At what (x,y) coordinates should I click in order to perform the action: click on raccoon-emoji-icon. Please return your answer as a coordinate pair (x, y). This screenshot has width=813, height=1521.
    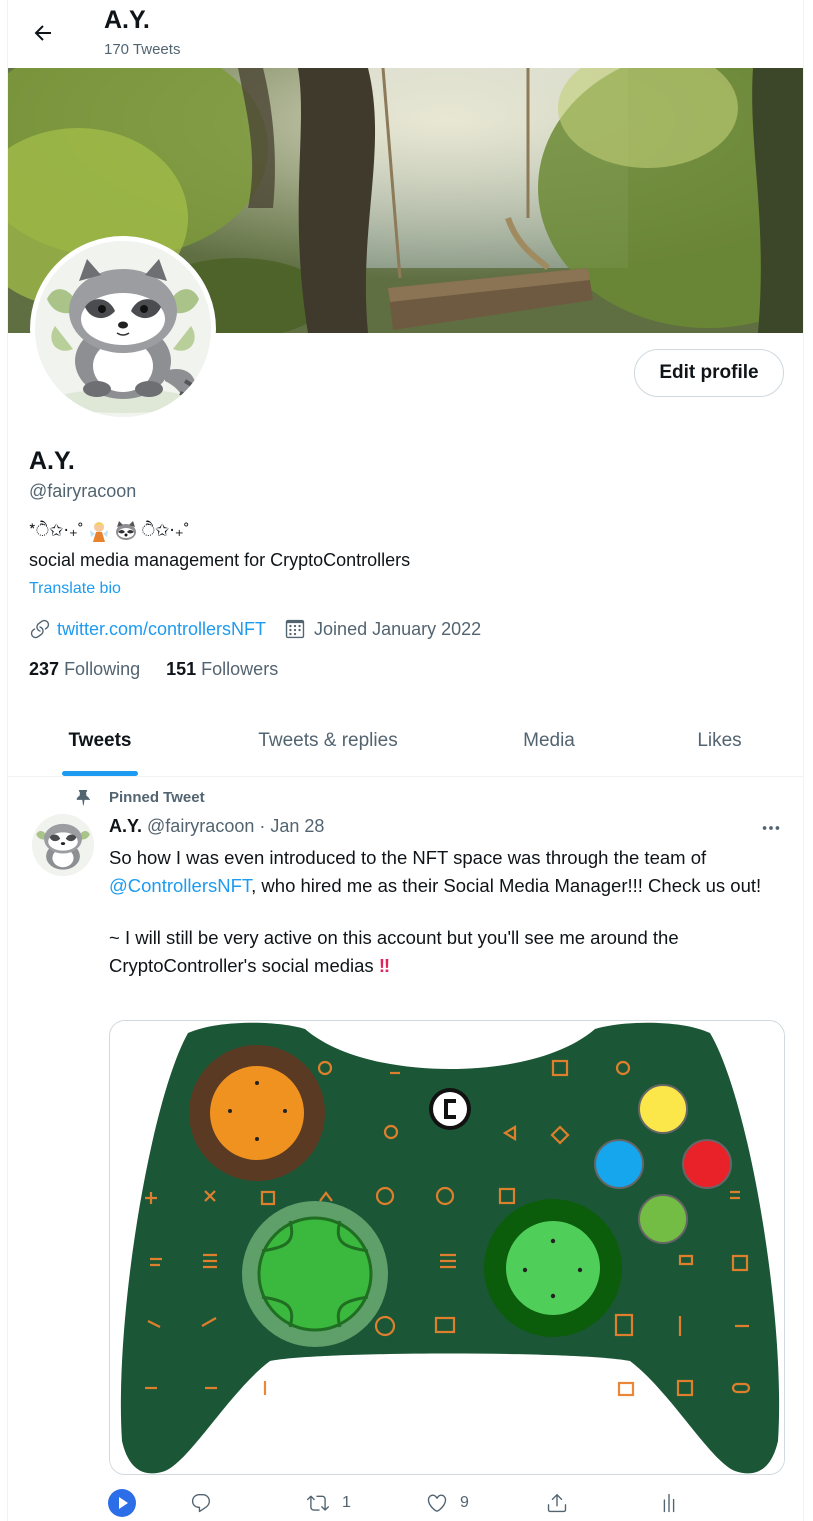
    Looking at the image, I should click on (125, 530).